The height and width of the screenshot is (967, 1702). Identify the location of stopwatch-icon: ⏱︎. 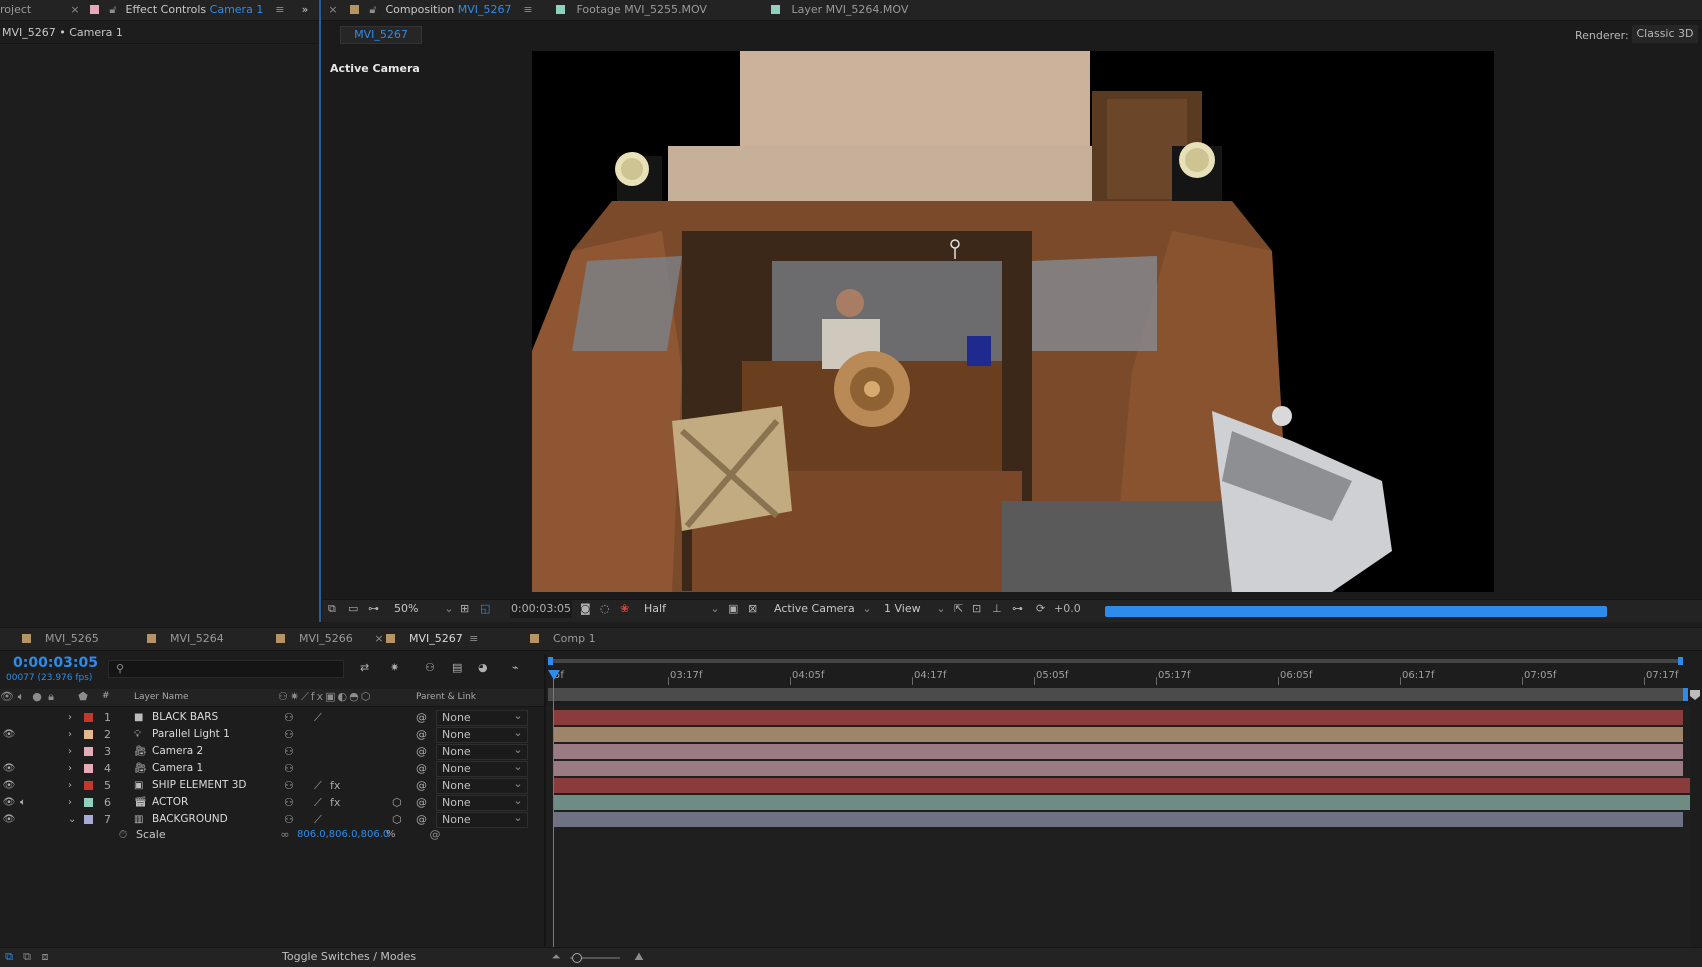
(123, 835).